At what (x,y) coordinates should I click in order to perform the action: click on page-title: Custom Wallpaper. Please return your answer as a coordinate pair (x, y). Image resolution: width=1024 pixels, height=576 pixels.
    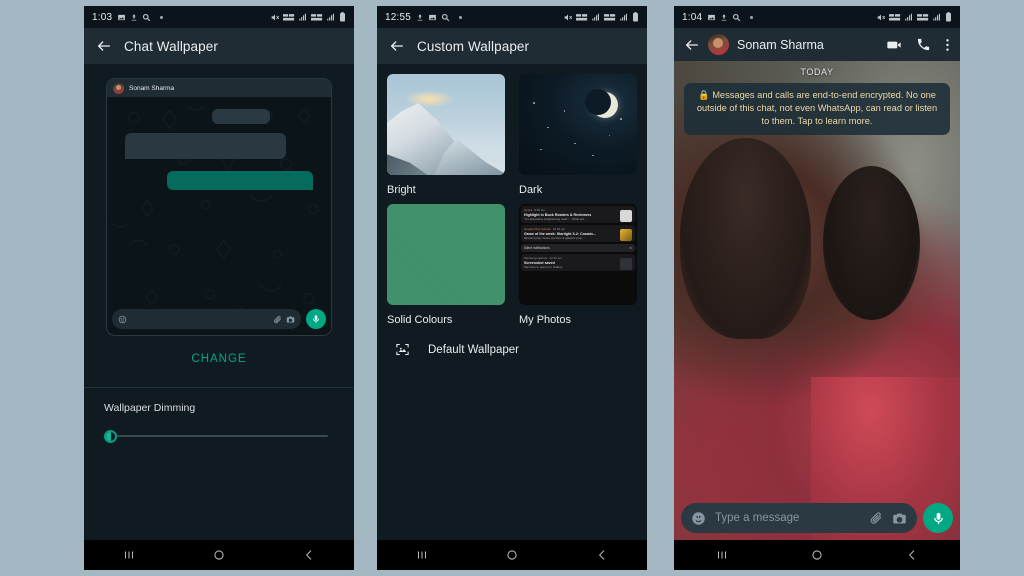
    Looking at the image, I should click on (473, 46).